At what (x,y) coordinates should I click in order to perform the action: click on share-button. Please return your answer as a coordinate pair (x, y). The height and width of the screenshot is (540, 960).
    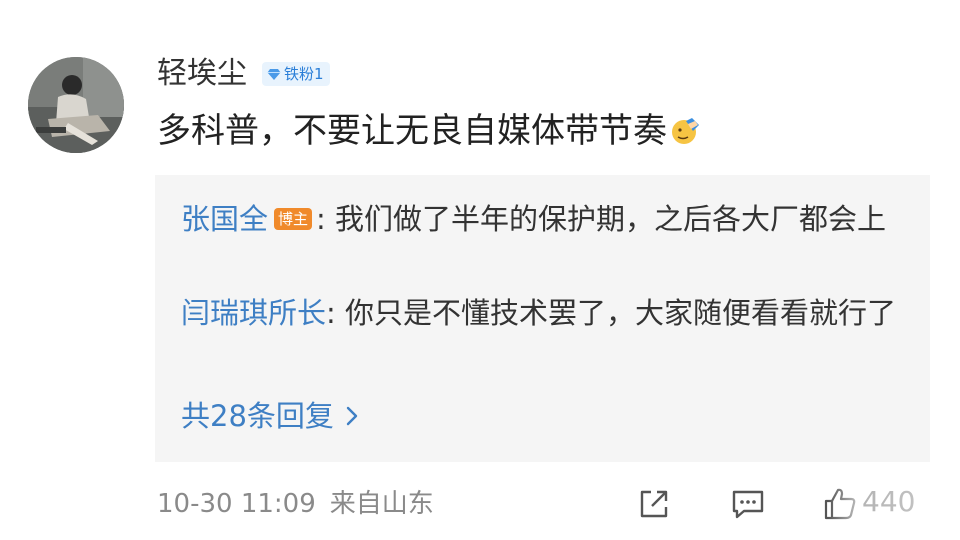
    Looking at the image, I should click on (654, 504).